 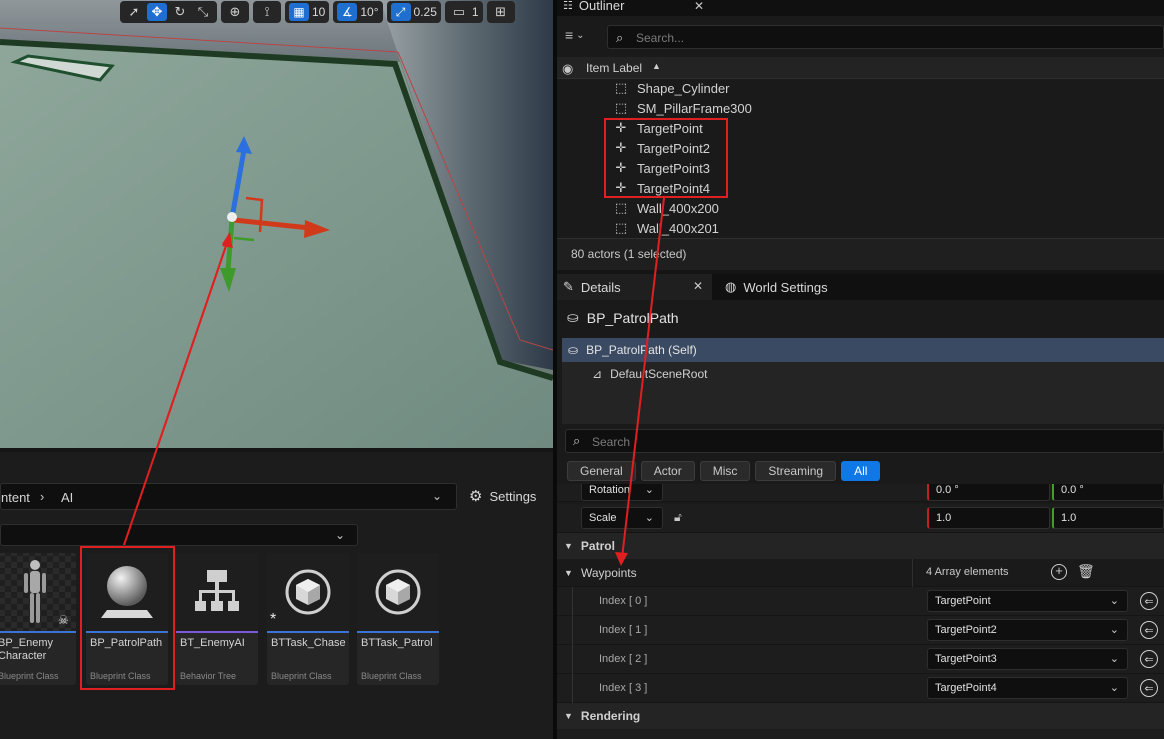 What do you see at coordinates (168, 12) in the screenshot?
I see `transform-tools: ➚ ✥ ↻ ⤡` at bounding box center [168, 12].